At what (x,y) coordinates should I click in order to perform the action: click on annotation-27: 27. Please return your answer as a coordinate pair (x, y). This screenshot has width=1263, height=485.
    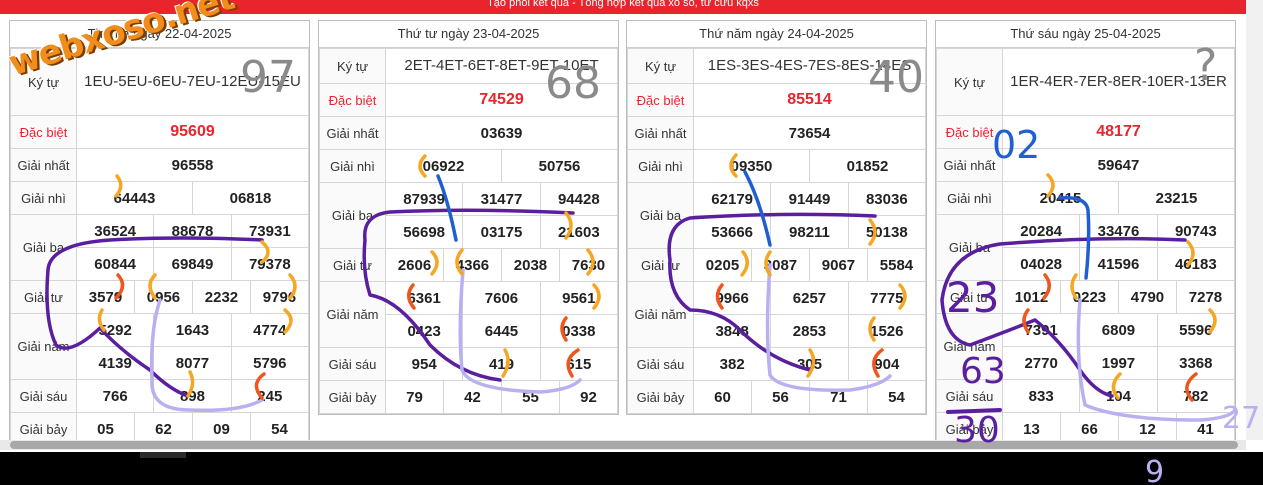
    Looking at the image, I should click on (1241, 418).